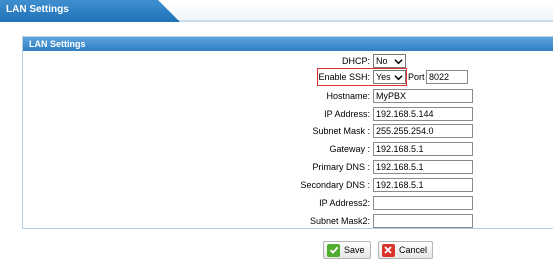  I want to click on panel-header: LAN Settings, so click(288, 44).